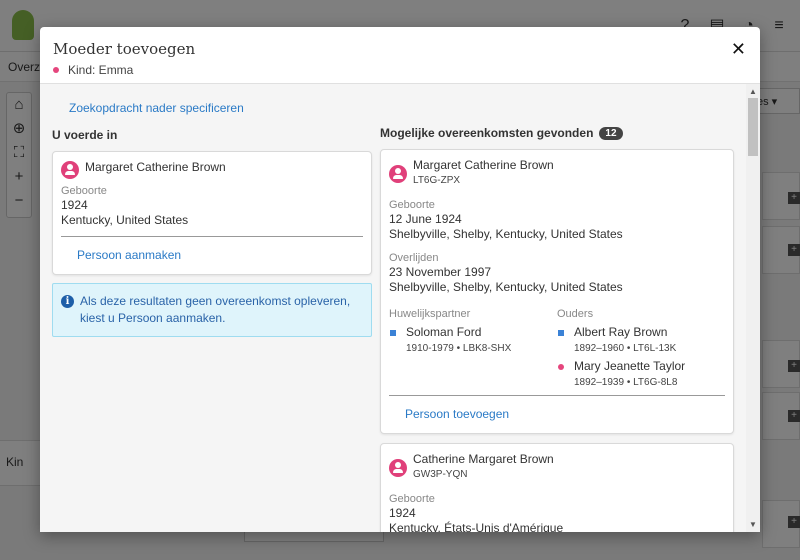 The image size is (800, 560). What do you see at coordinates (212, 251) in the screenshot?
I see `create-person-link: Persoon aanmaken` at bounding box center [212, 251].